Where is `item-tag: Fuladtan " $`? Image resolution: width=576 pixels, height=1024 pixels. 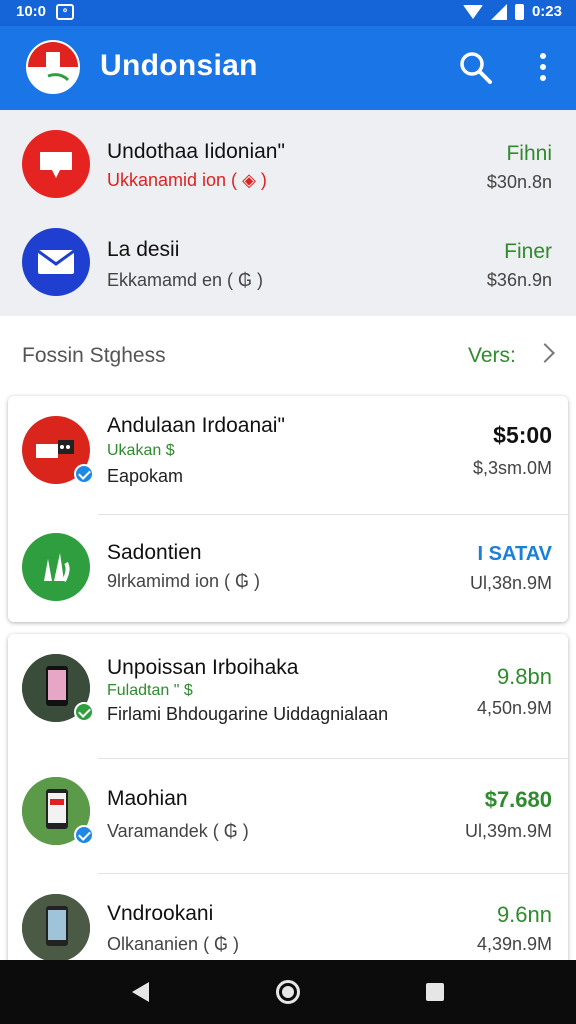 item-tag: Fuladtan " $ is located at coordinates (150, 690).